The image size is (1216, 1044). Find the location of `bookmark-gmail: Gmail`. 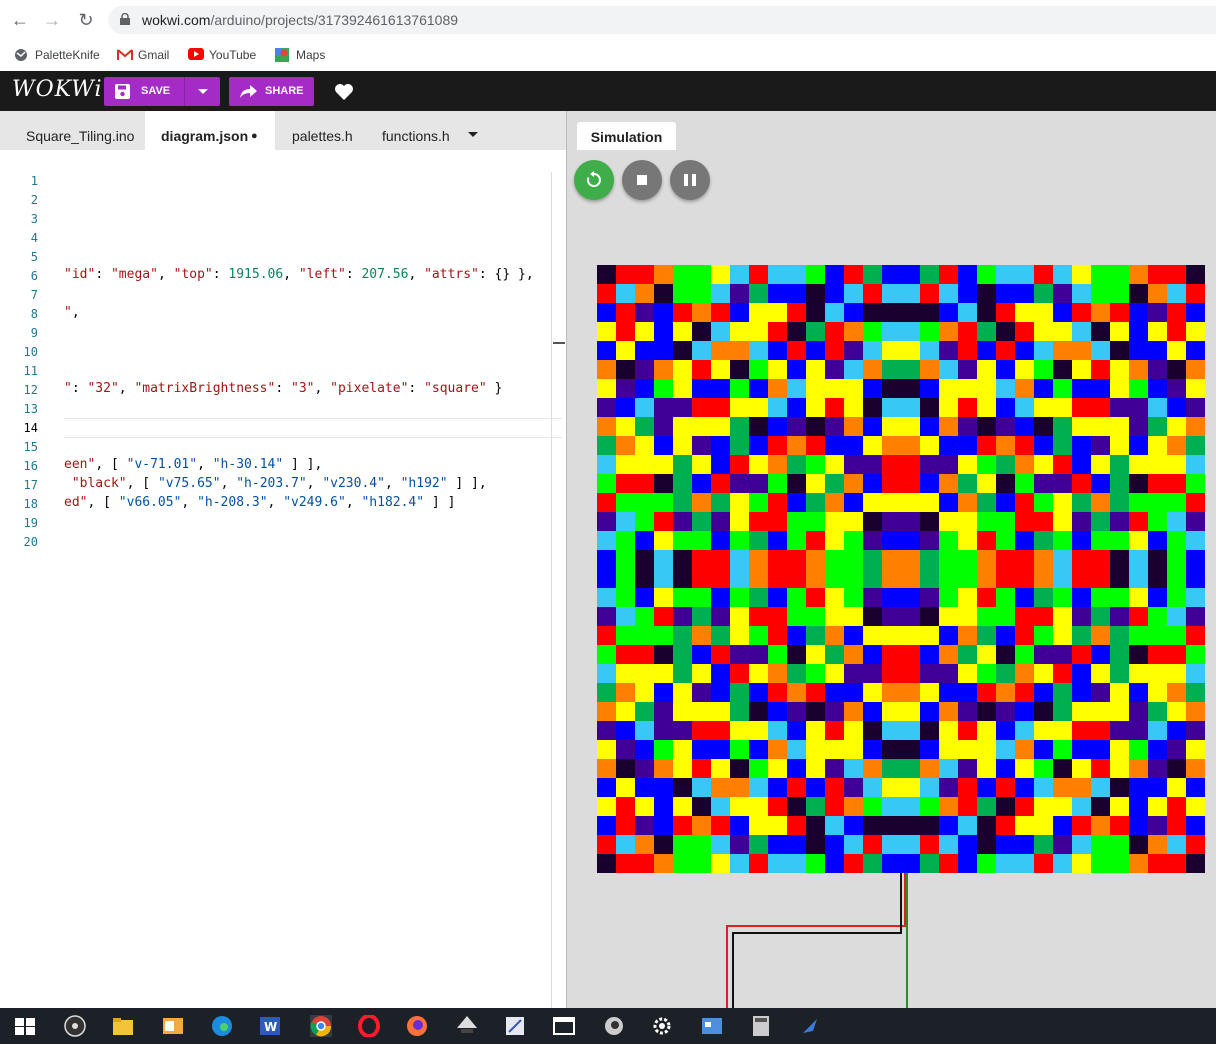

bookmark-gmail: Gmail is located at coordinates (143, 55).